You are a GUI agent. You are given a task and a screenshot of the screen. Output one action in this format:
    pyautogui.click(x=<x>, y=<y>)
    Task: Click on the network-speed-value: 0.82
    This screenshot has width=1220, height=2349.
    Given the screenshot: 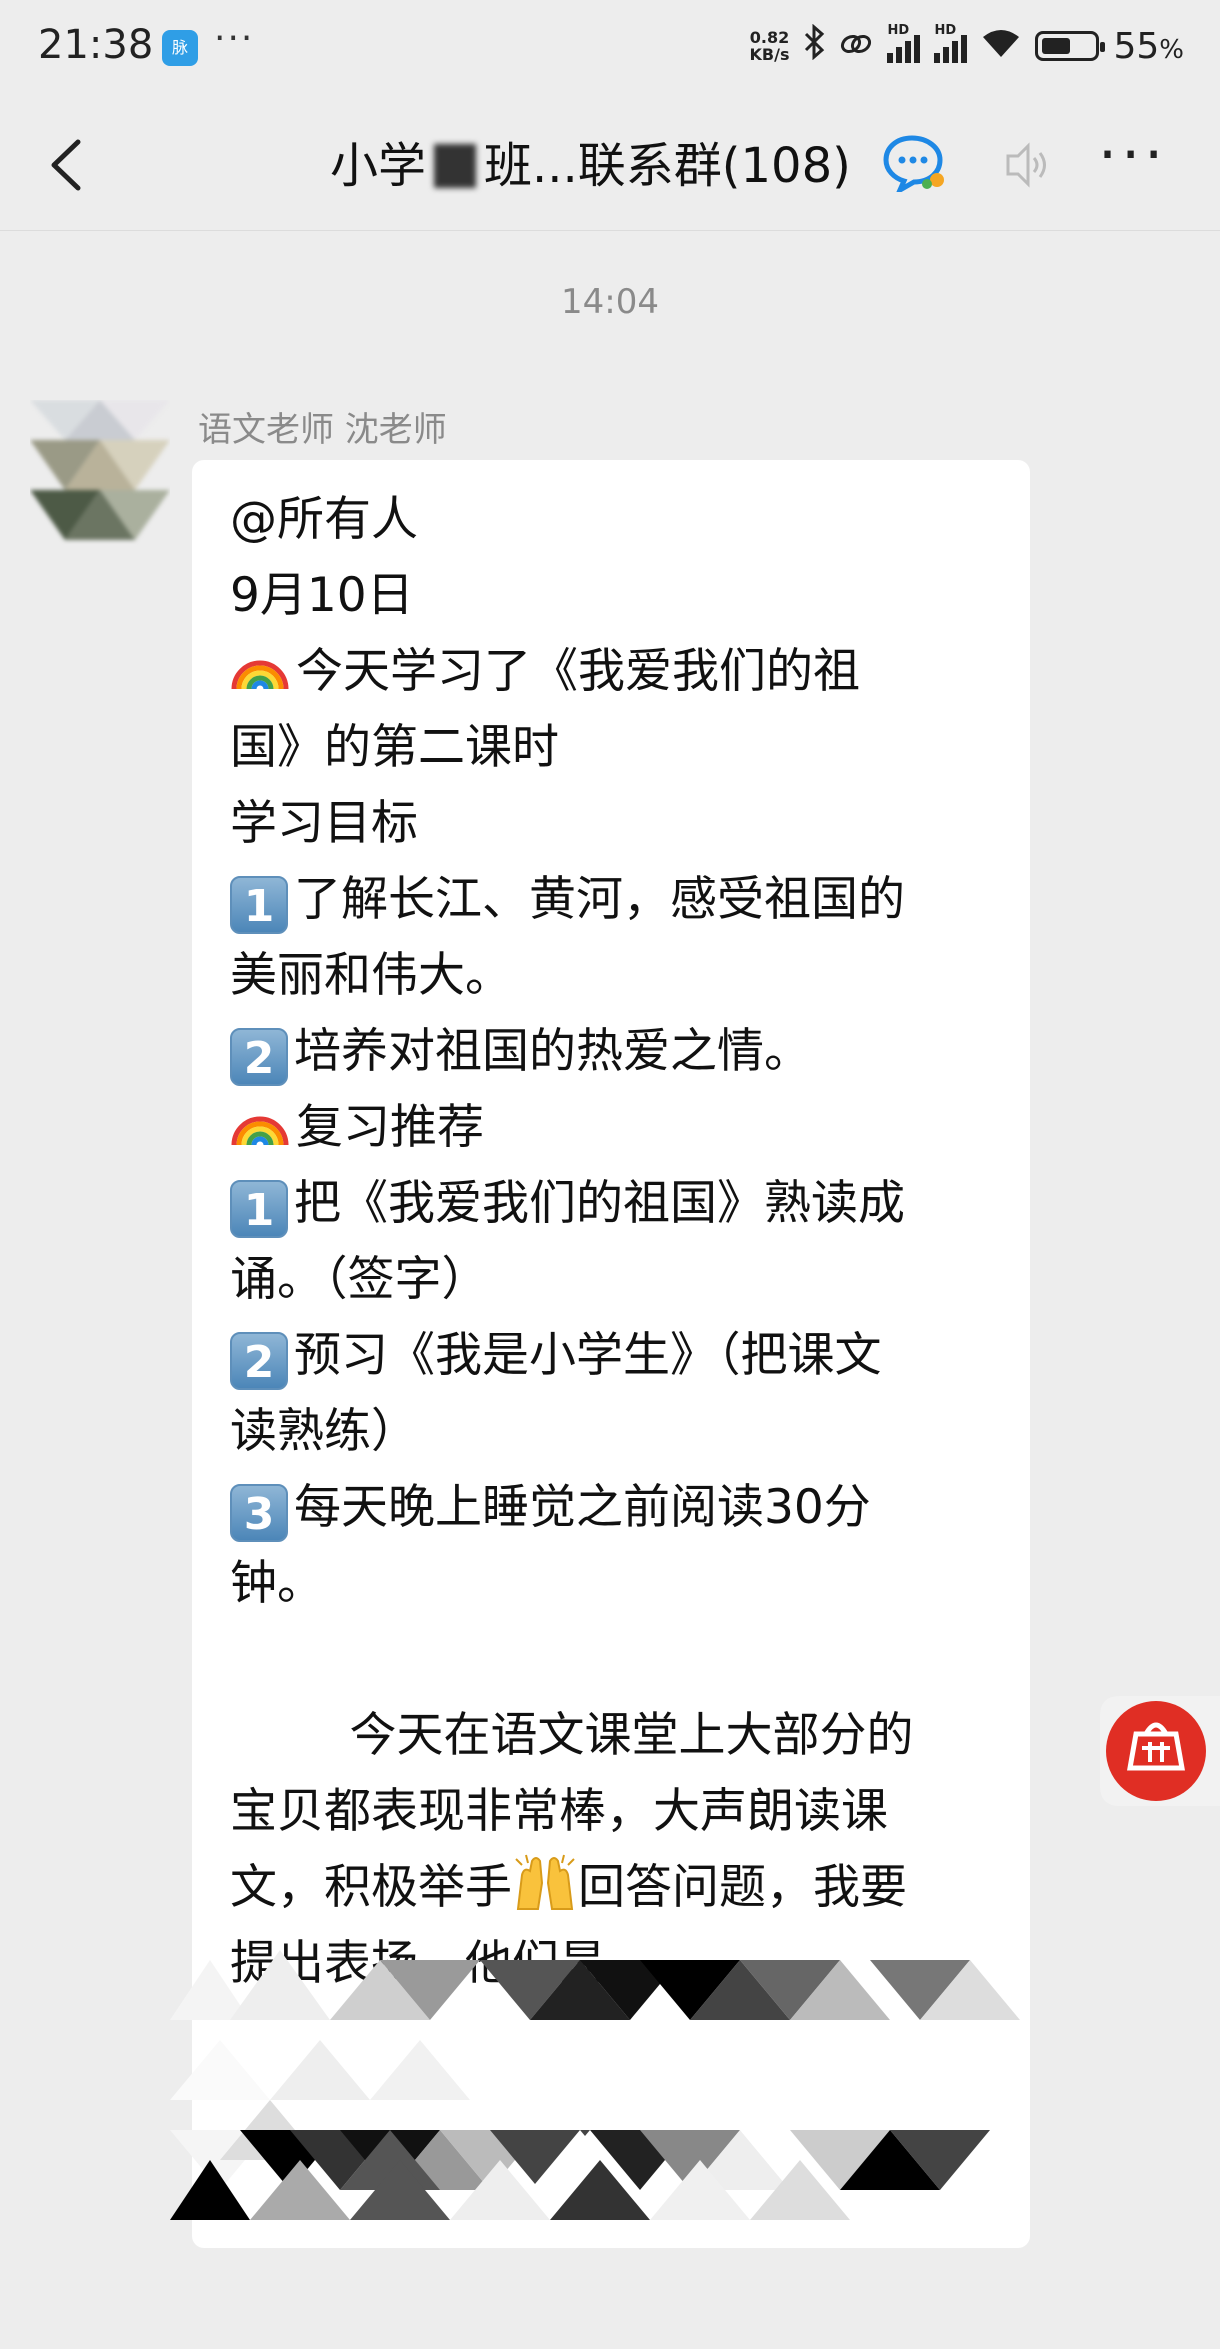 What is the action you would take?
    pyautogui.click(x=769, y=37)
    